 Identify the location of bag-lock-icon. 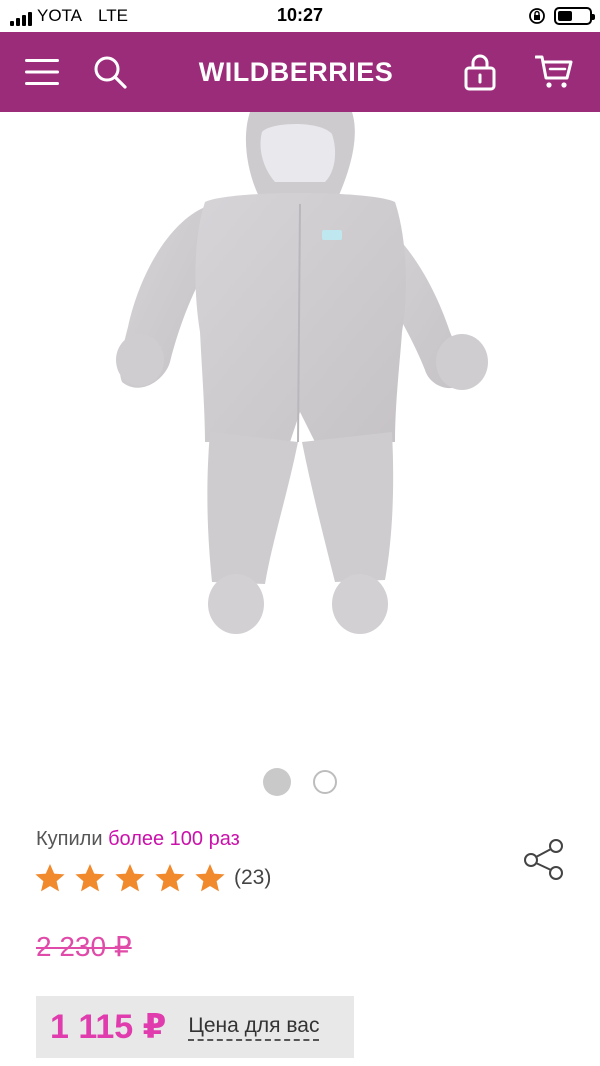
(480, 72).